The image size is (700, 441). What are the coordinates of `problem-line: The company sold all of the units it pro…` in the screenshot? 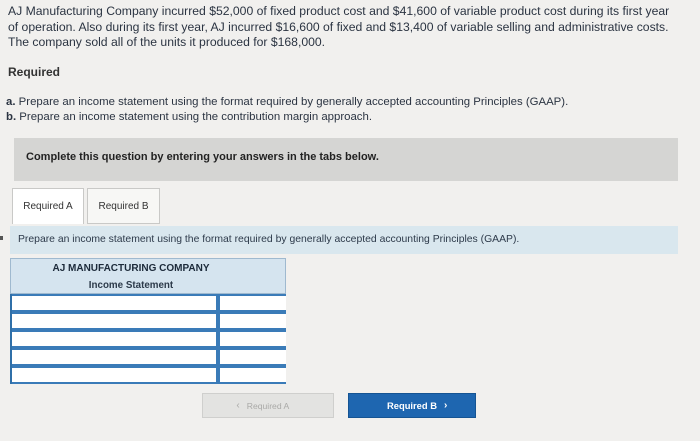 It's located at (167, 42).